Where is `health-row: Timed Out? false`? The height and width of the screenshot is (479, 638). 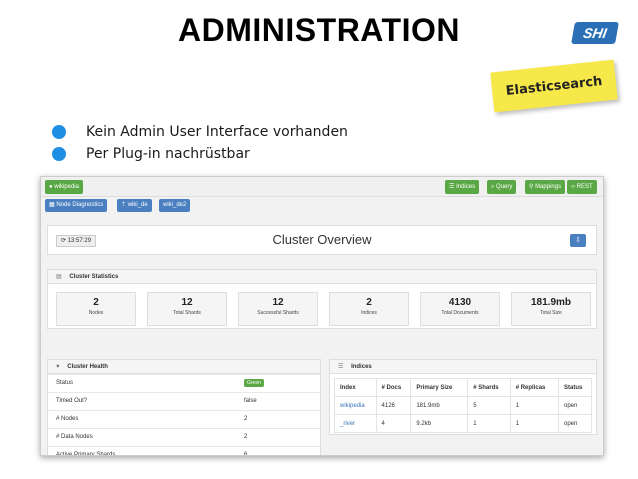 health-row: Timed Out? false is located at coordinates (184, 401).